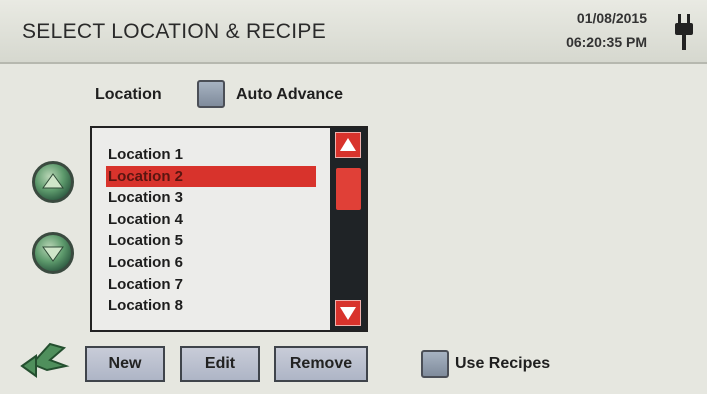  Describe the element at coordinates (211, 263) in the screenshot. I see `list-item: Location 6` at that location.